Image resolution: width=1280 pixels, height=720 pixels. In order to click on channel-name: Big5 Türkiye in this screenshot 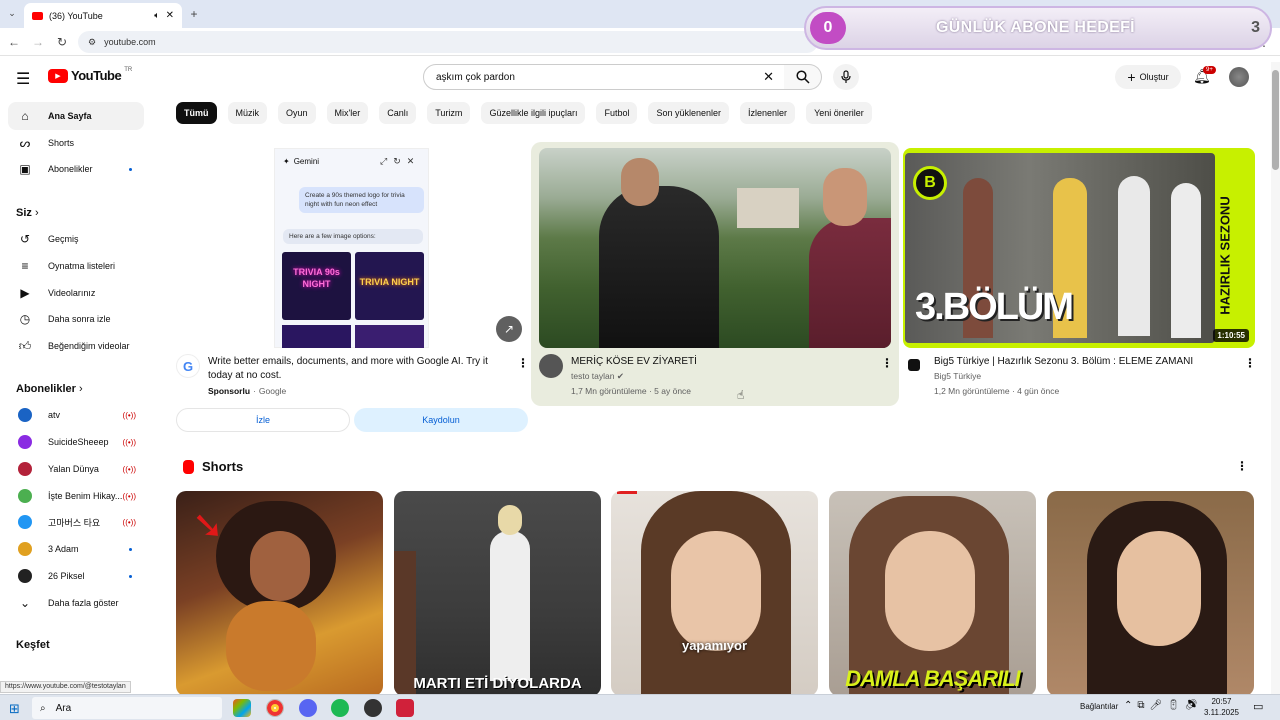, I will do `click(957, 376)`.